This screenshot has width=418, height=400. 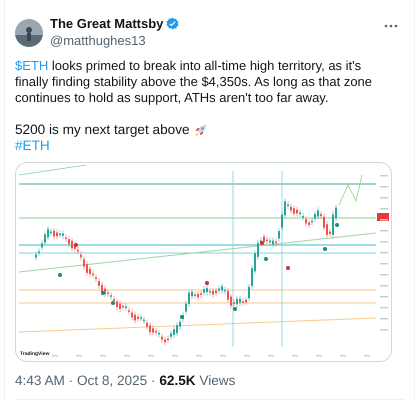 I want to click on tweet-meta: 4:43 AM · Oct 8, 2025 · 62.5K Views, so click(x=209, y=386).